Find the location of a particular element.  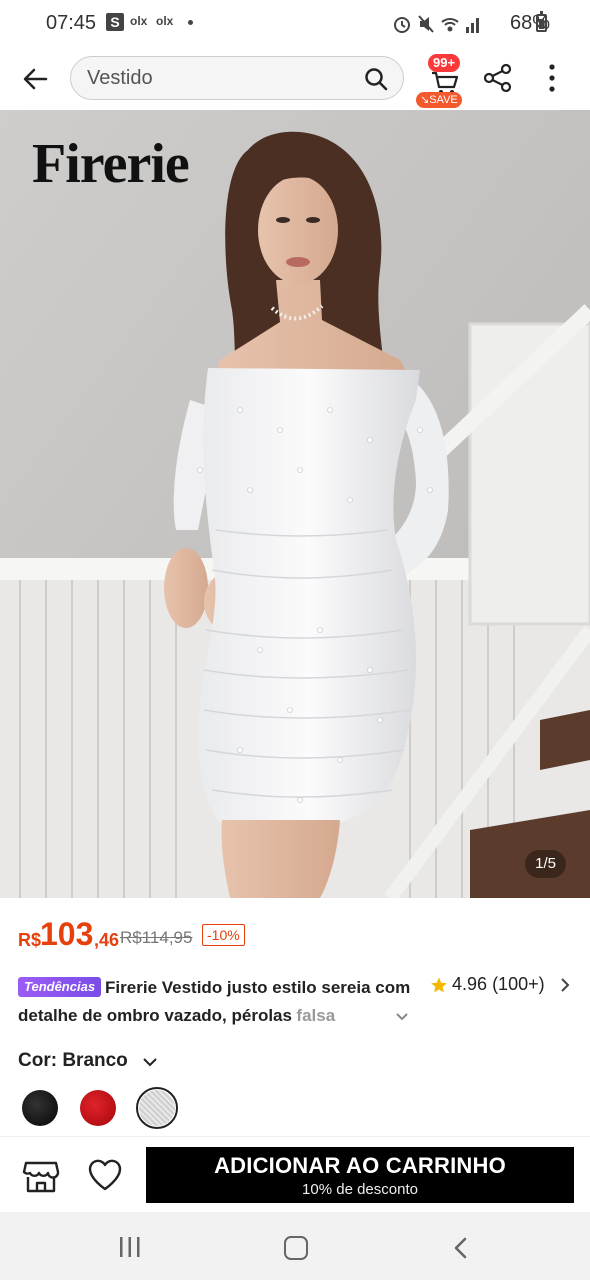

trend-down-icon: ↘ is located at coordinates (425, 100).